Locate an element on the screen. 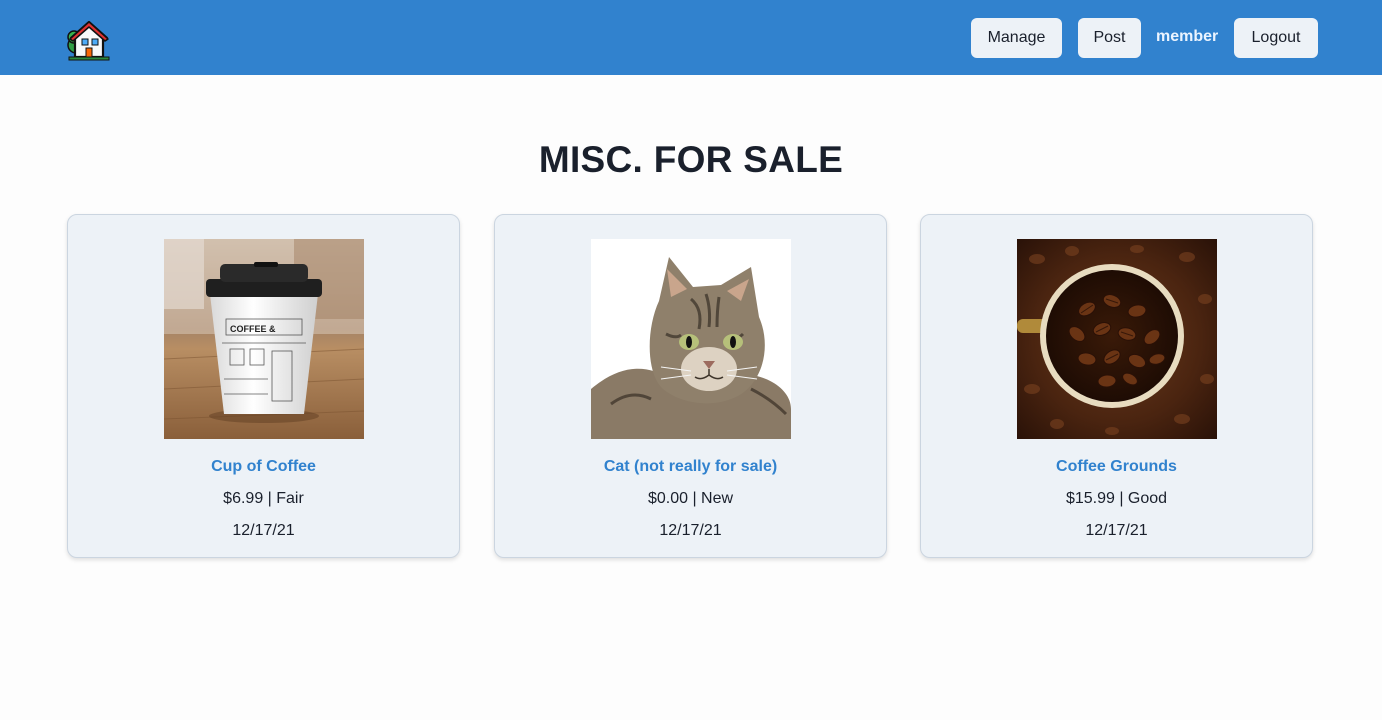 This screenshot has height=720, width=1382. listing-card: Coffee Grounds $15.99 | Good 12/17/21 is located at coordinates (1116, 386).